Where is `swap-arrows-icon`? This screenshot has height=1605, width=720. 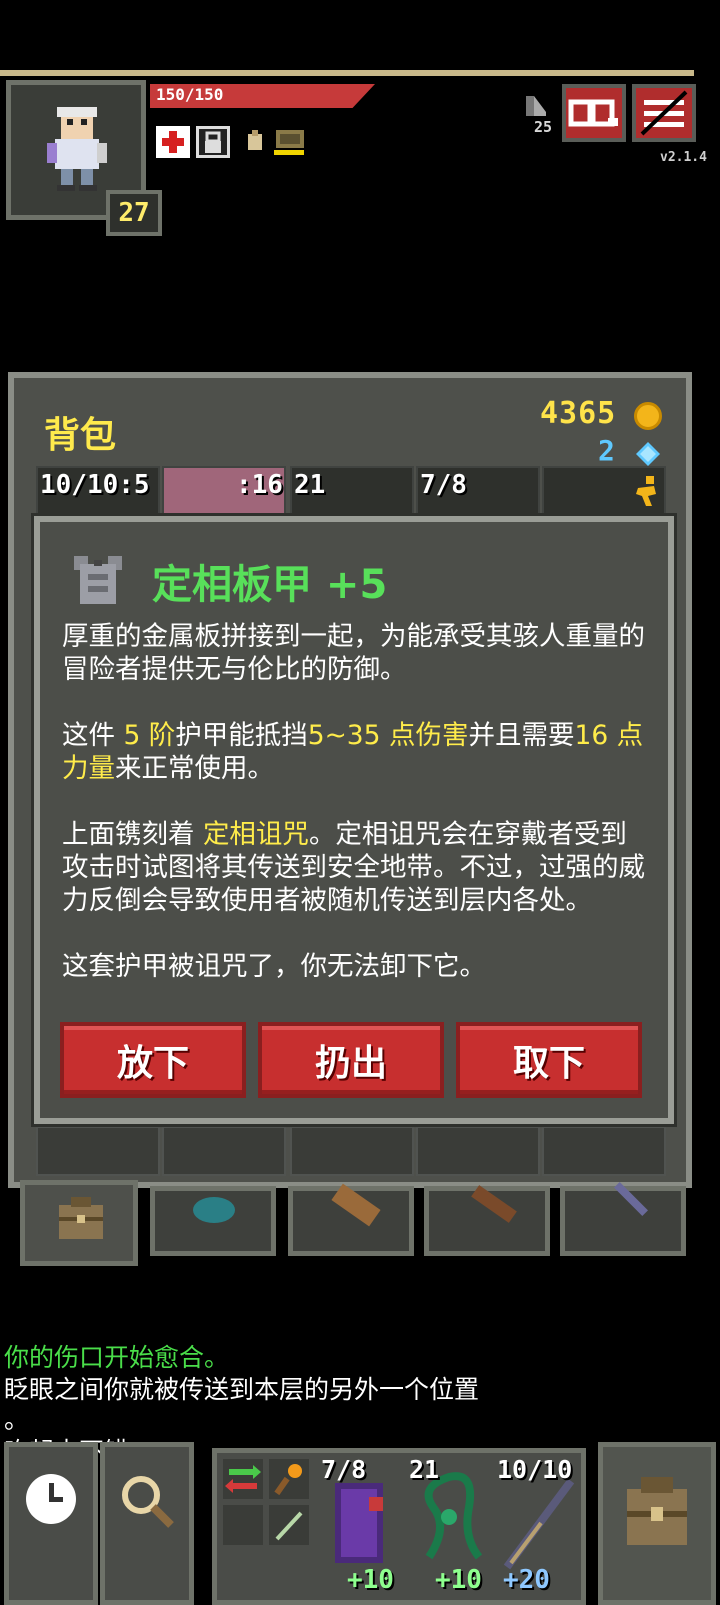
swap-arrows-icon is located at coordinates (243, 1479).